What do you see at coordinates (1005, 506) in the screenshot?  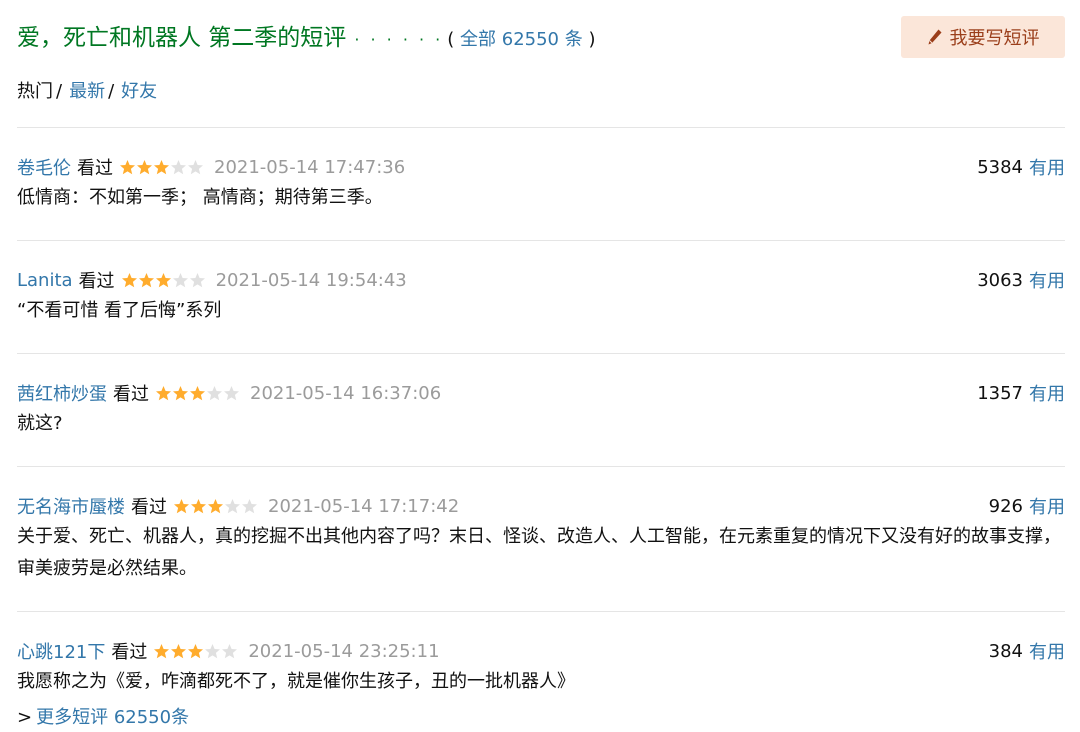 I see `vote-count: 926` at bounding box center [1005, 506].